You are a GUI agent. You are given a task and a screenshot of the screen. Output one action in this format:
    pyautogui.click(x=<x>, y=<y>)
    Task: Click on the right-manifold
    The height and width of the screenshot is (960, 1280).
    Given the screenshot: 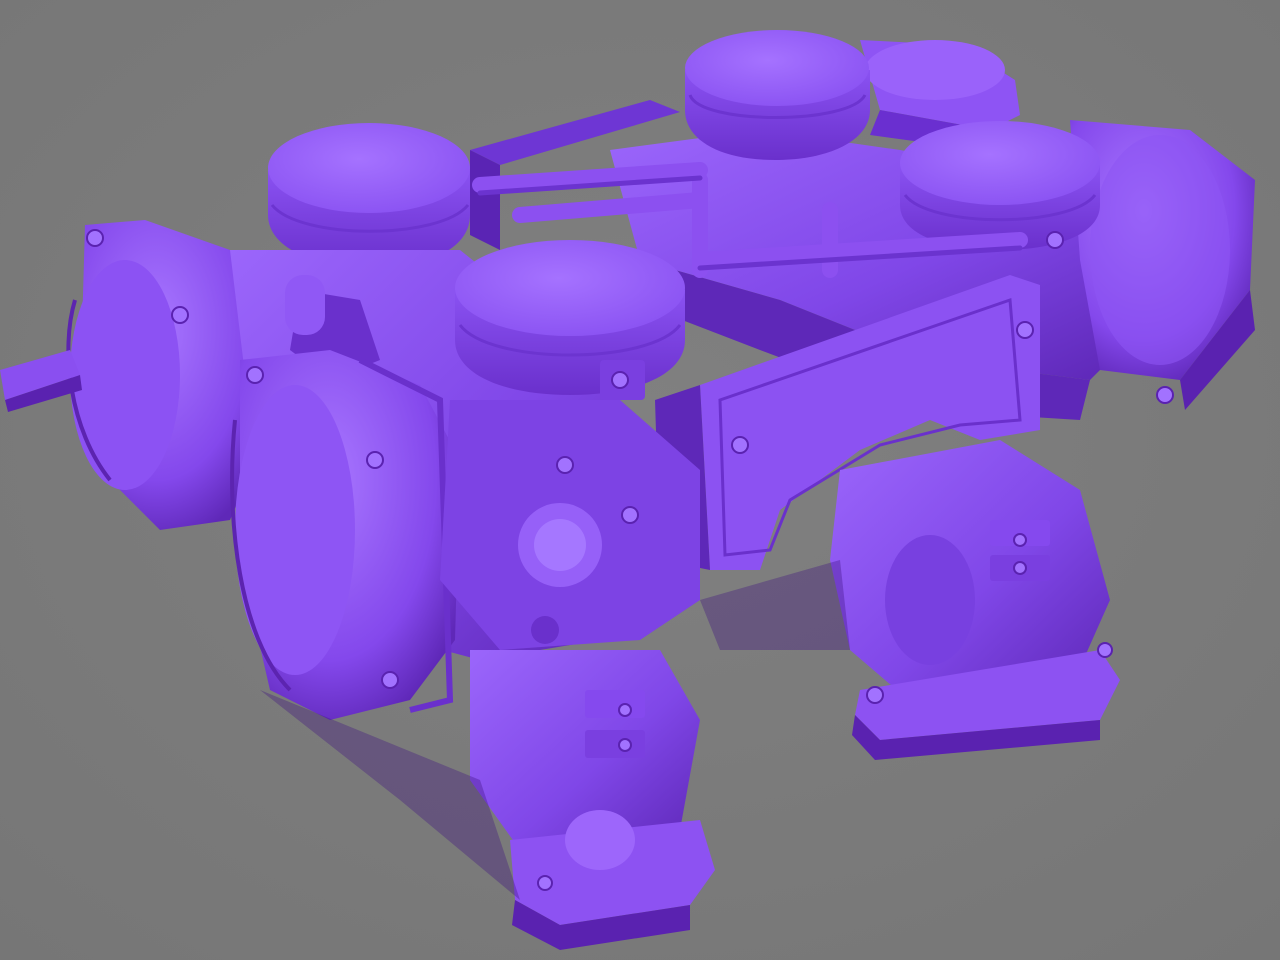 What is the action you would take?
    pyautogui.click(x=975, y=600)
    